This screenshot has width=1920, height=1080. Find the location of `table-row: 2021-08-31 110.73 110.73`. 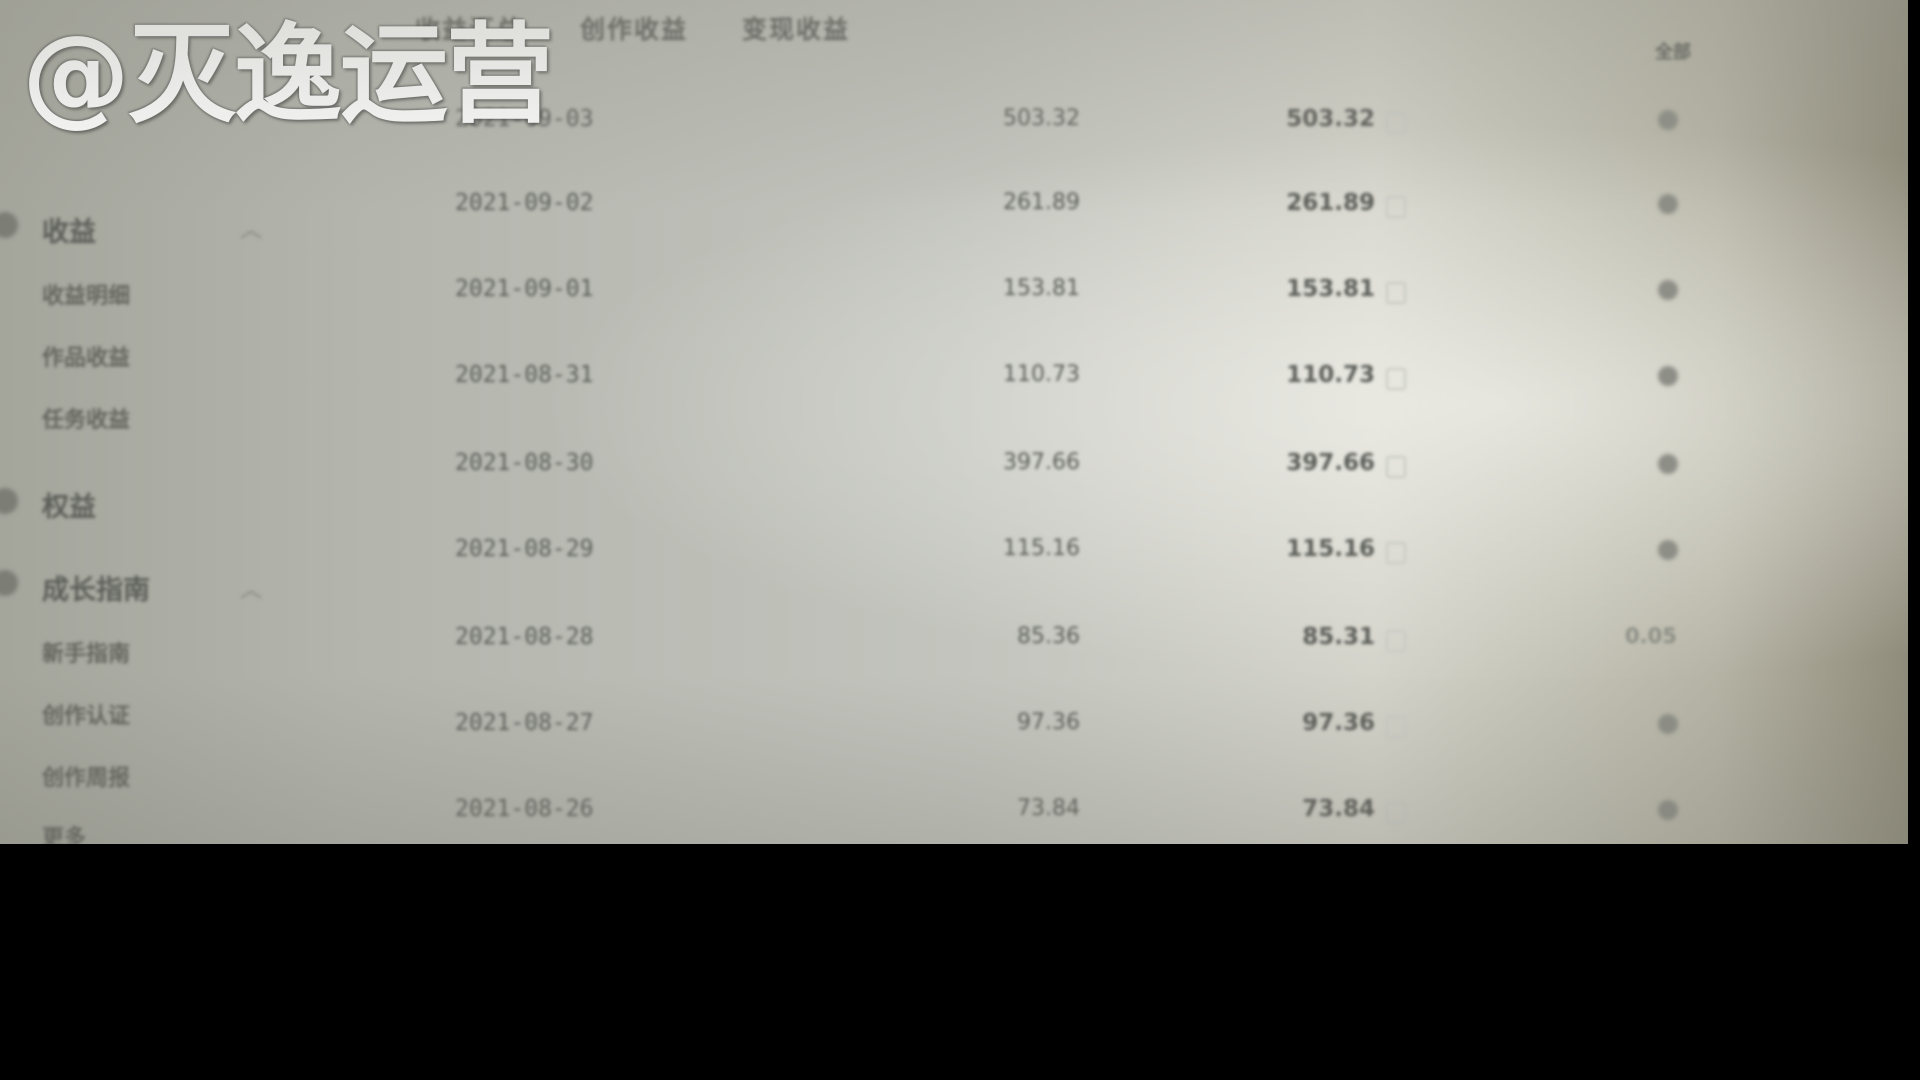

table-row: 2021-08-31 110.73 110.73 is located at coordinates (954, 382).